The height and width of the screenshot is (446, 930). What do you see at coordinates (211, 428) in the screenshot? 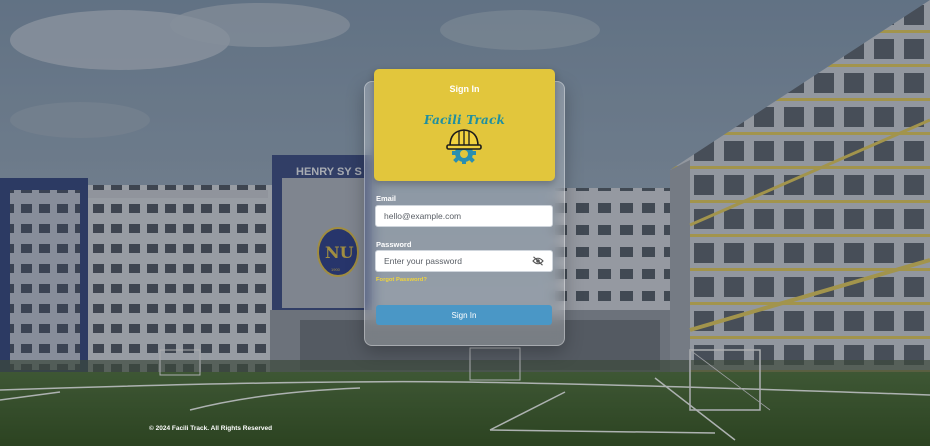
I see `footer-copyright: © 2024 Facili Track. All Rights Reserved` at bounding box center [211, 428].